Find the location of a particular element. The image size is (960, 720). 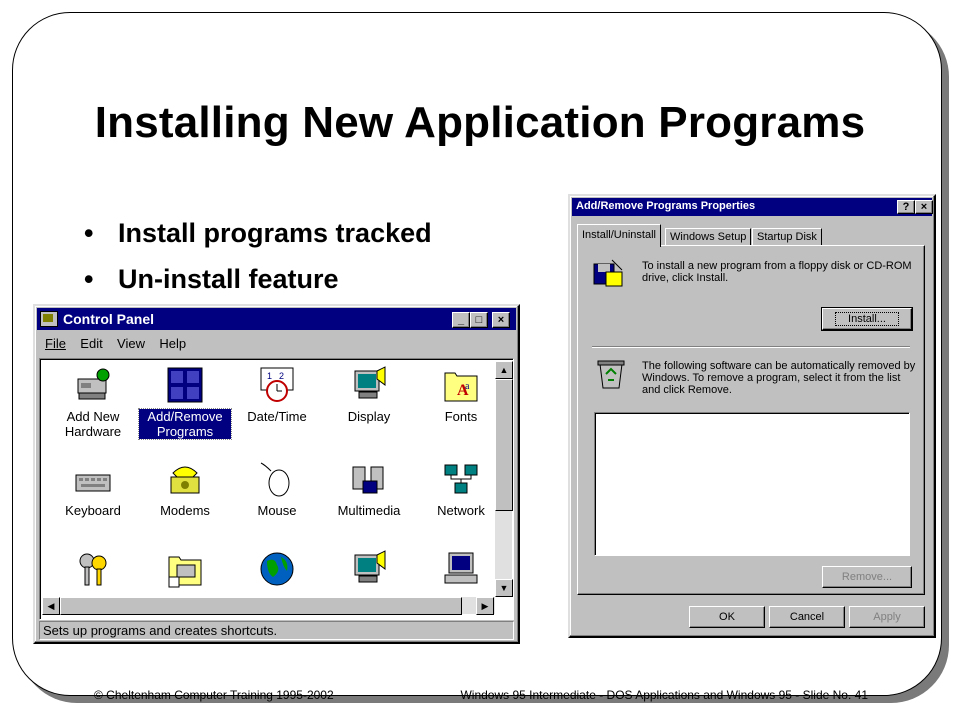

scroll-left-arrow-icon: ◀ is located at coordinates (51, 606).